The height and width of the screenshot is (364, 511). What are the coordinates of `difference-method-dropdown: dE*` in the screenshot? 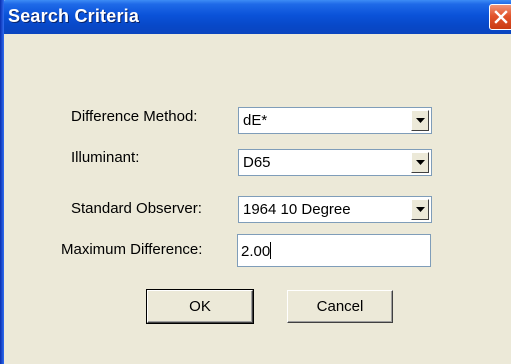 It's located at (335, 120).